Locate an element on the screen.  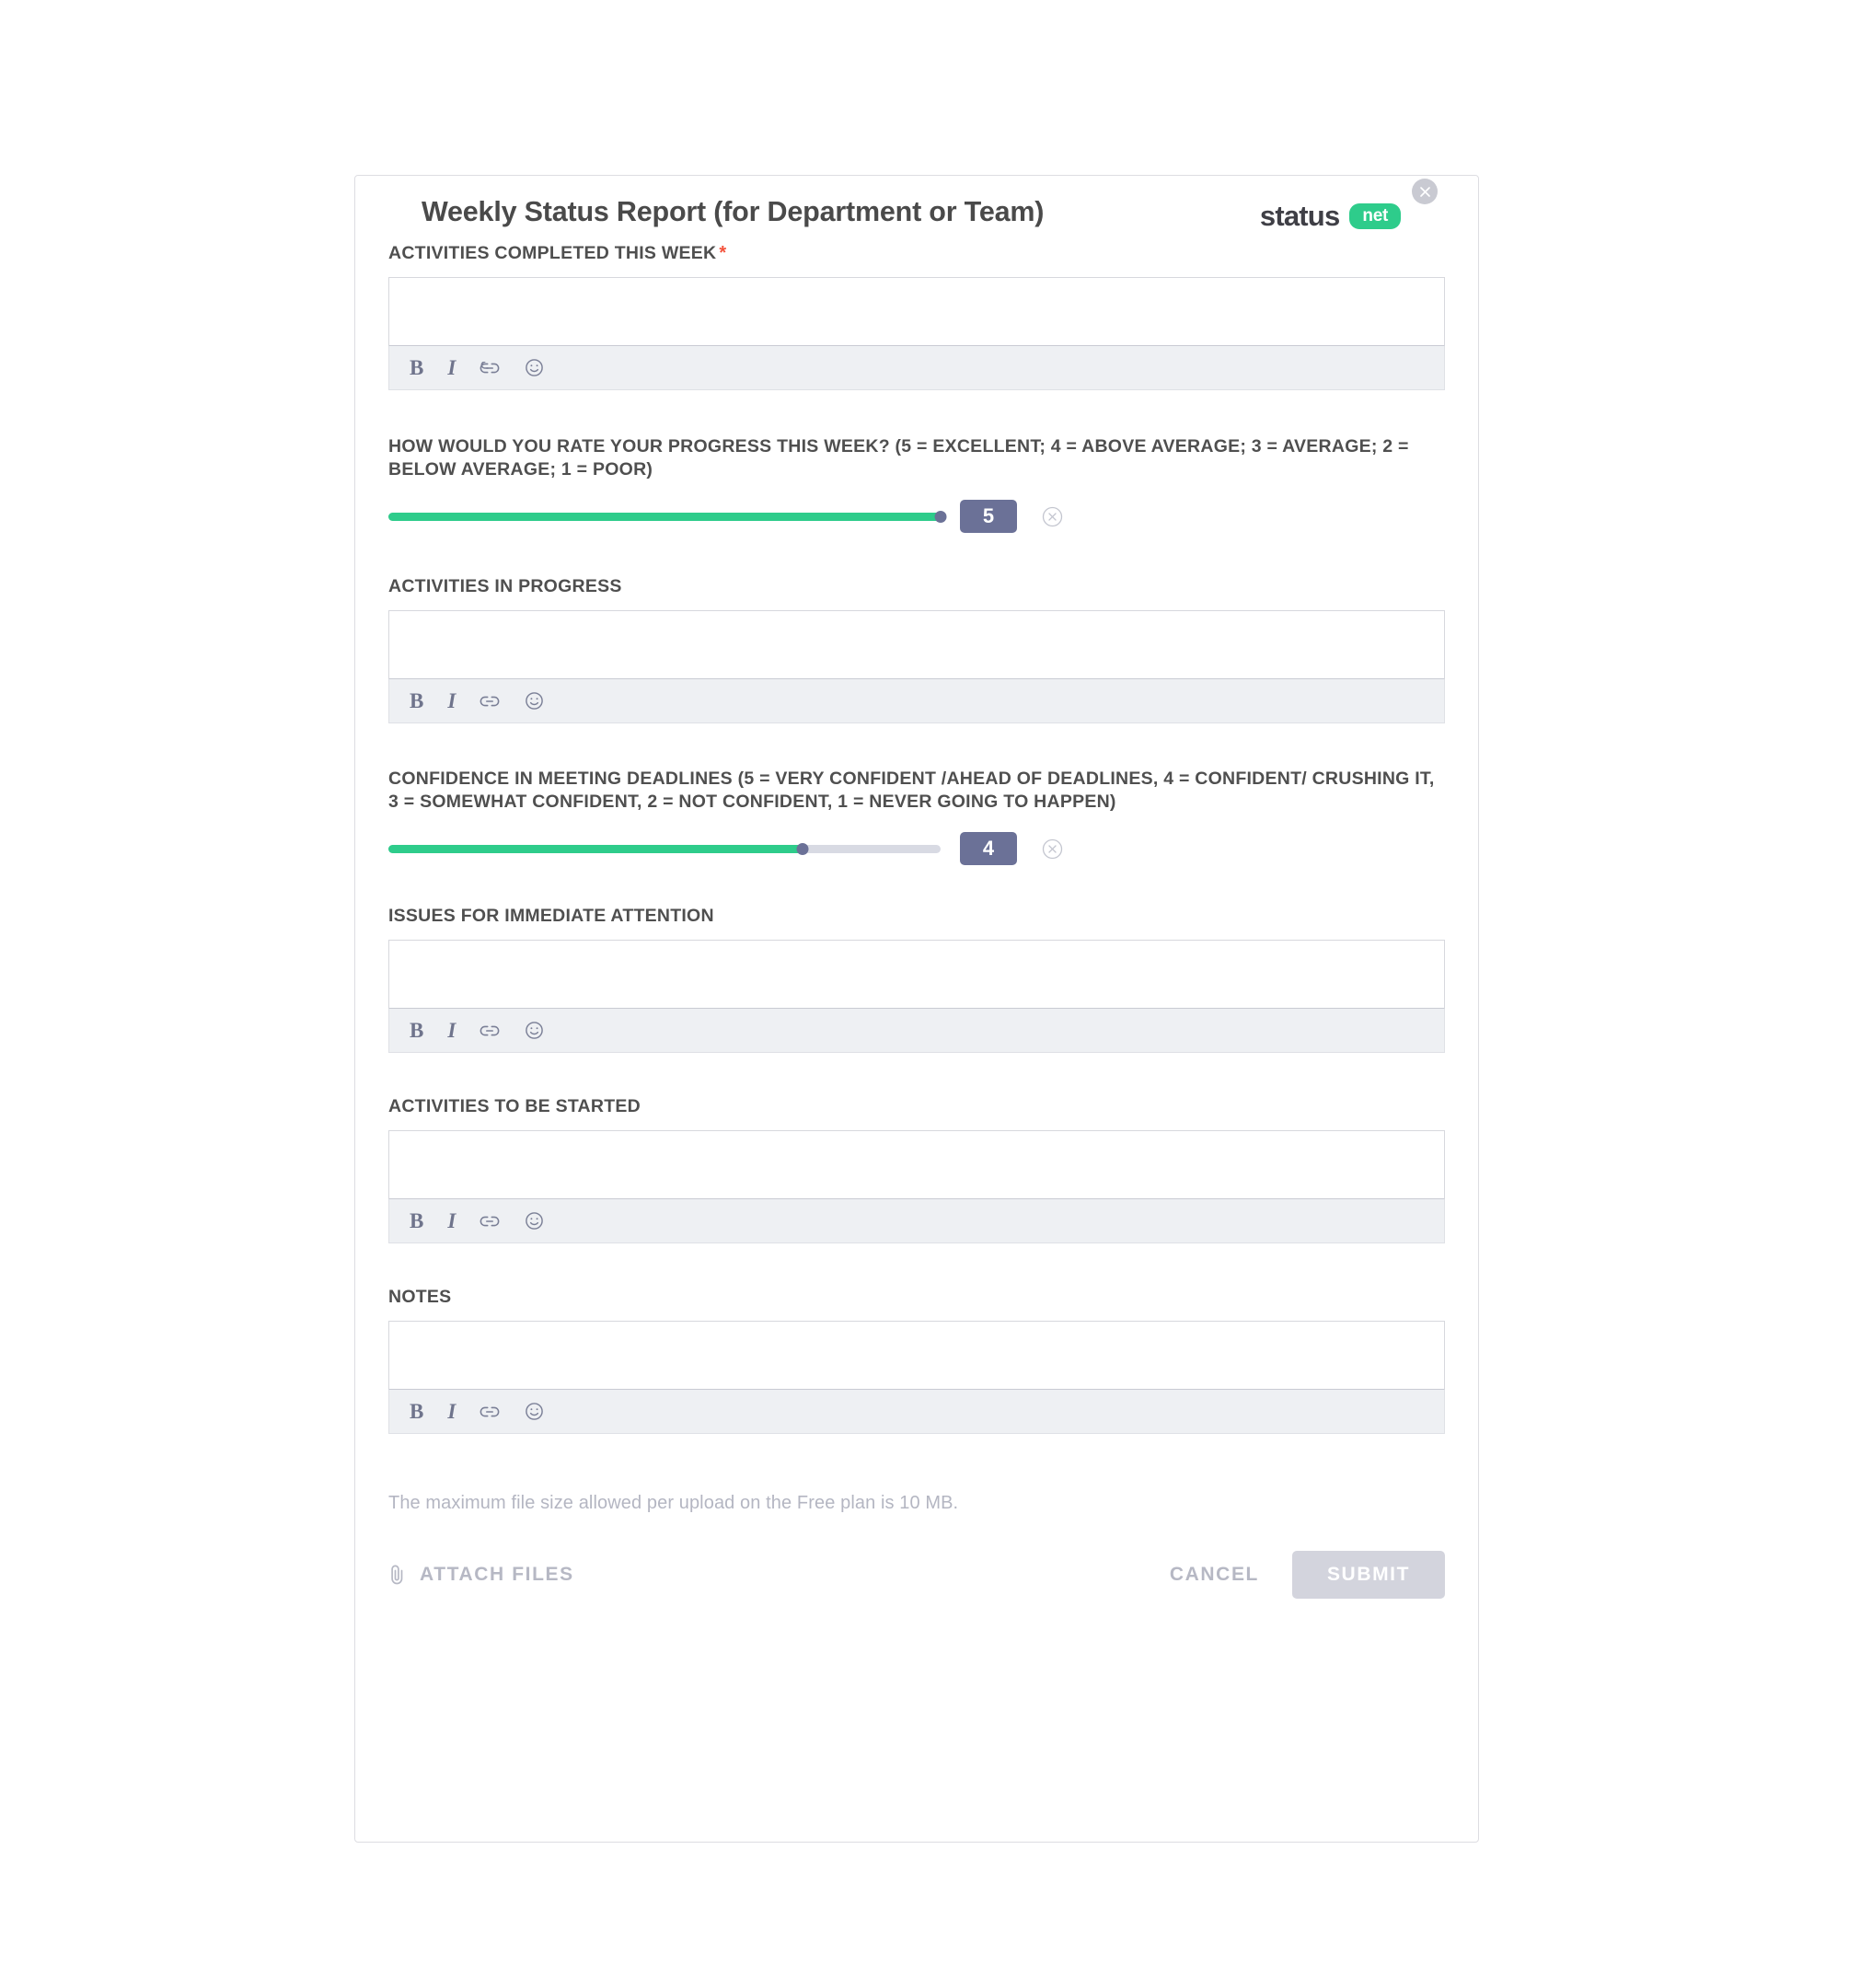
field-activities-to-start: ACTIVITIES TO BE STARTED B I is located at coordinates (916, 1169).